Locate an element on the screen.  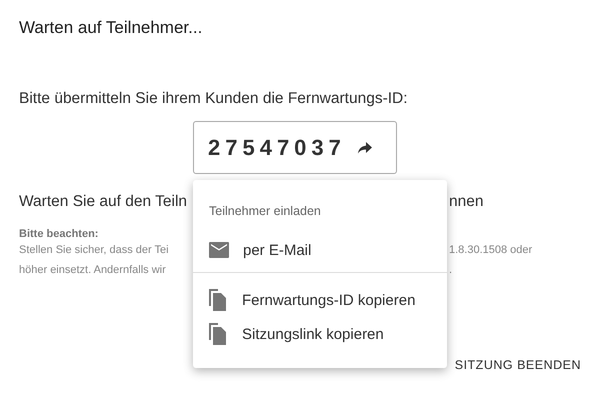
note-text: 1.8.30.1508 oder is located at coordinates (490, 250).